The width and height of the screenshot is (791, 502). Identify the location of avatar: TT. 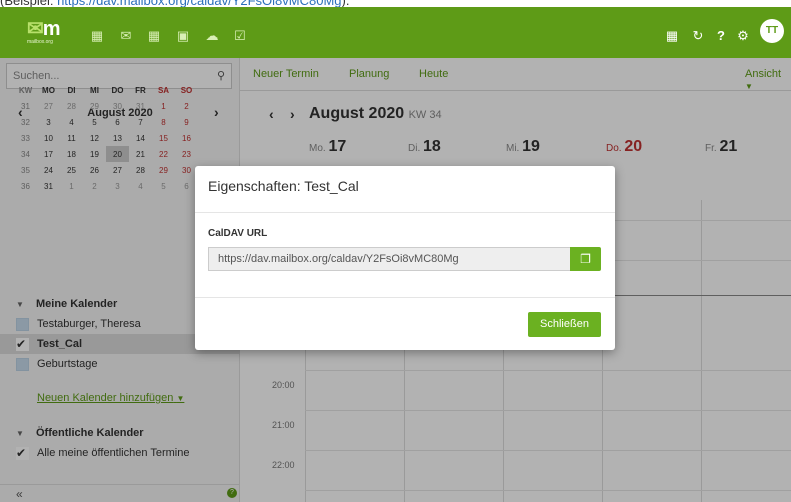
(772, 31).